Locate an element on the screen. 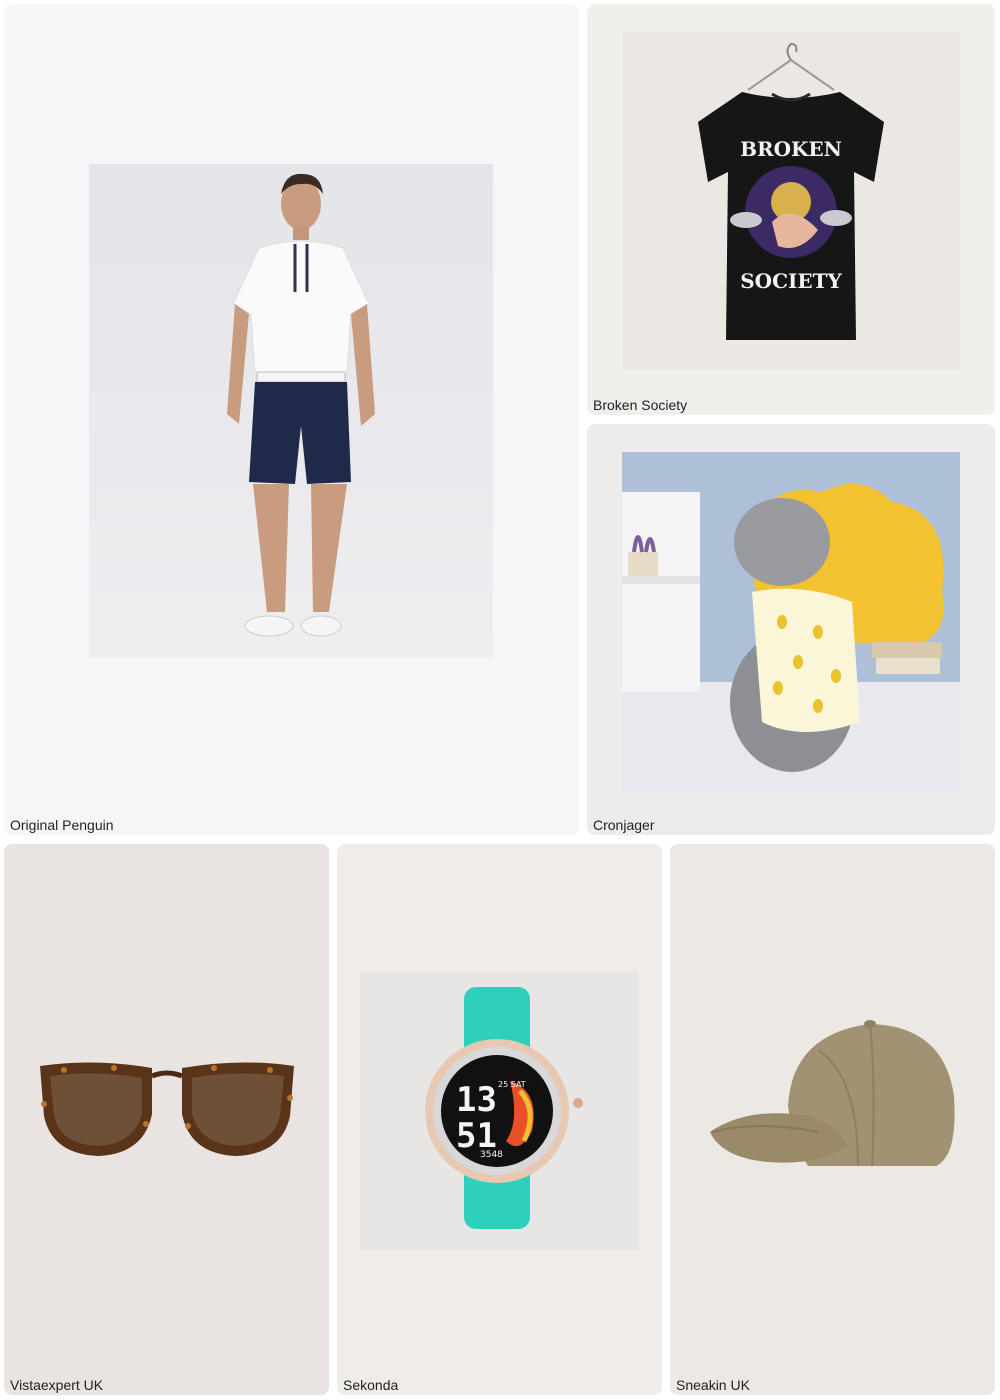 The height and width of the screenshot is (1400, 1000). tshirt-print-top: BROKEN is located at coordinates (791, 149).